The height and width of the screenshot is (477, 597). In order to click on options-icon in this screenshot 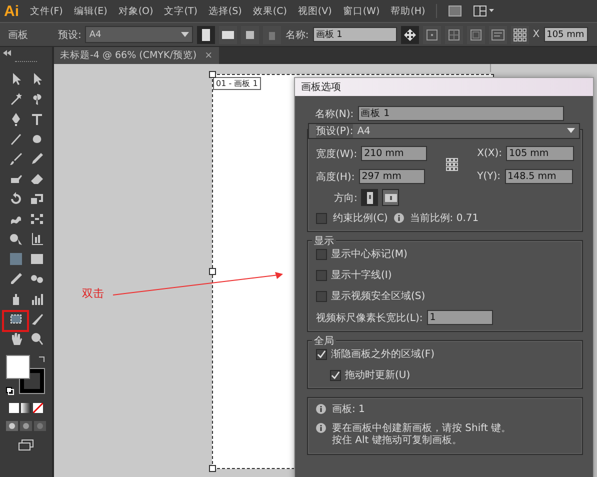, I will do `click(497, 35)`.